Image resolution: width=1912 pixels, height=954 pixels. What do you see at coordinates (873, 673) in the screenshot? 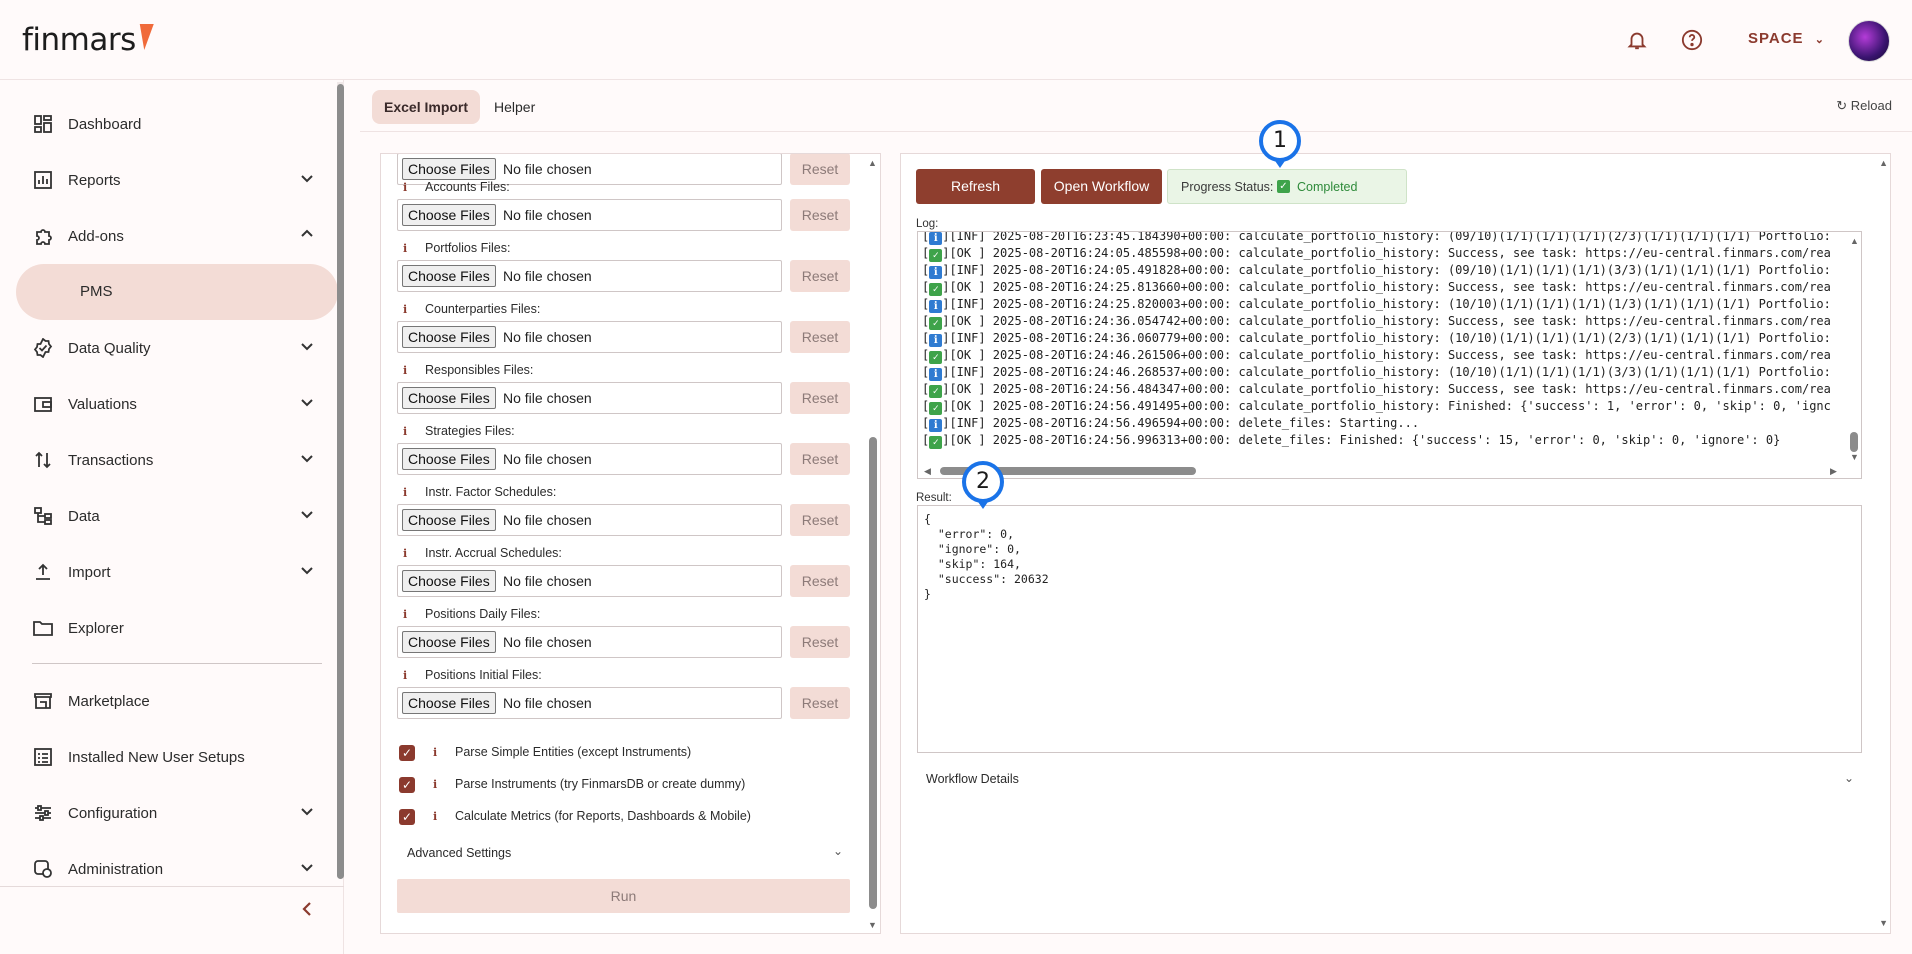
I see `import-panel-scroll-thumb` at bounding box center [873, 673].